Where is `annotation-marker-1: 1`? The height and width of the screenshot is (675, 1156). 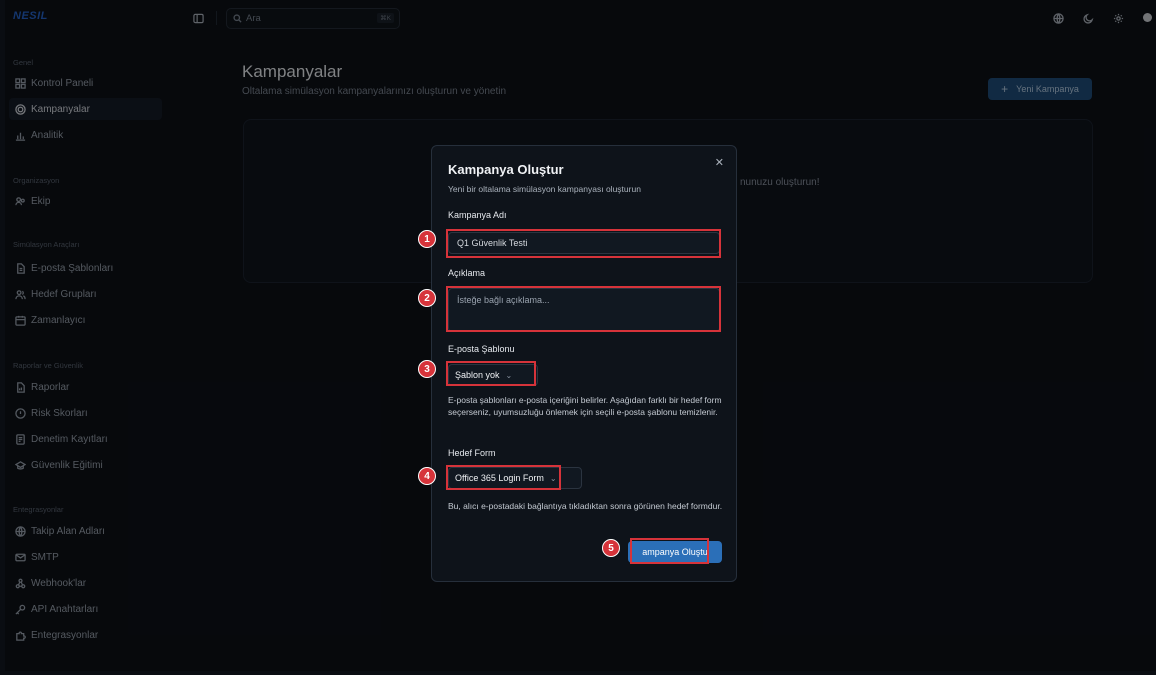 annotation-marker-1: 1 is located at coordinates (427, 239).